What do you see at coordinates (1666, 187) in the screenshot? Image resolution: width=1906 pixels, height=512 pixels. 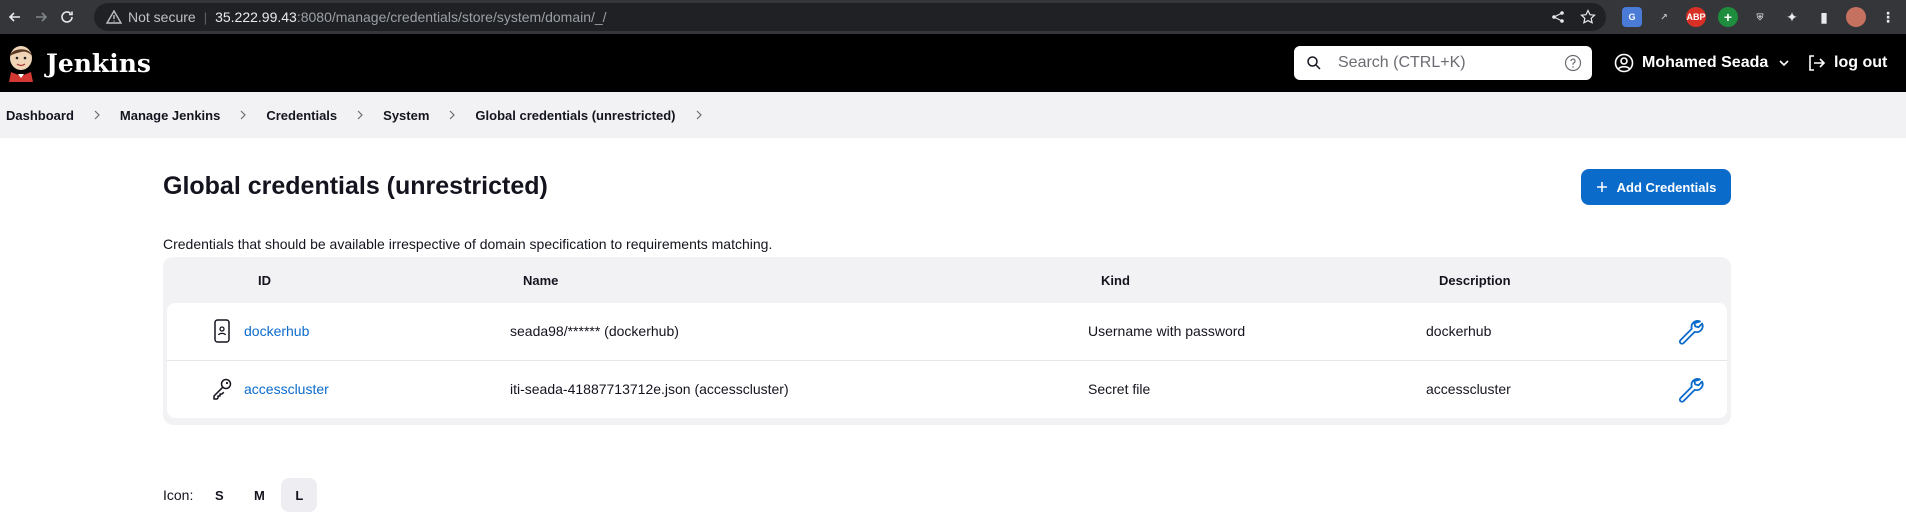 I see `add-credentials-label: Add Credentials` at bounding box center [1666, 187].